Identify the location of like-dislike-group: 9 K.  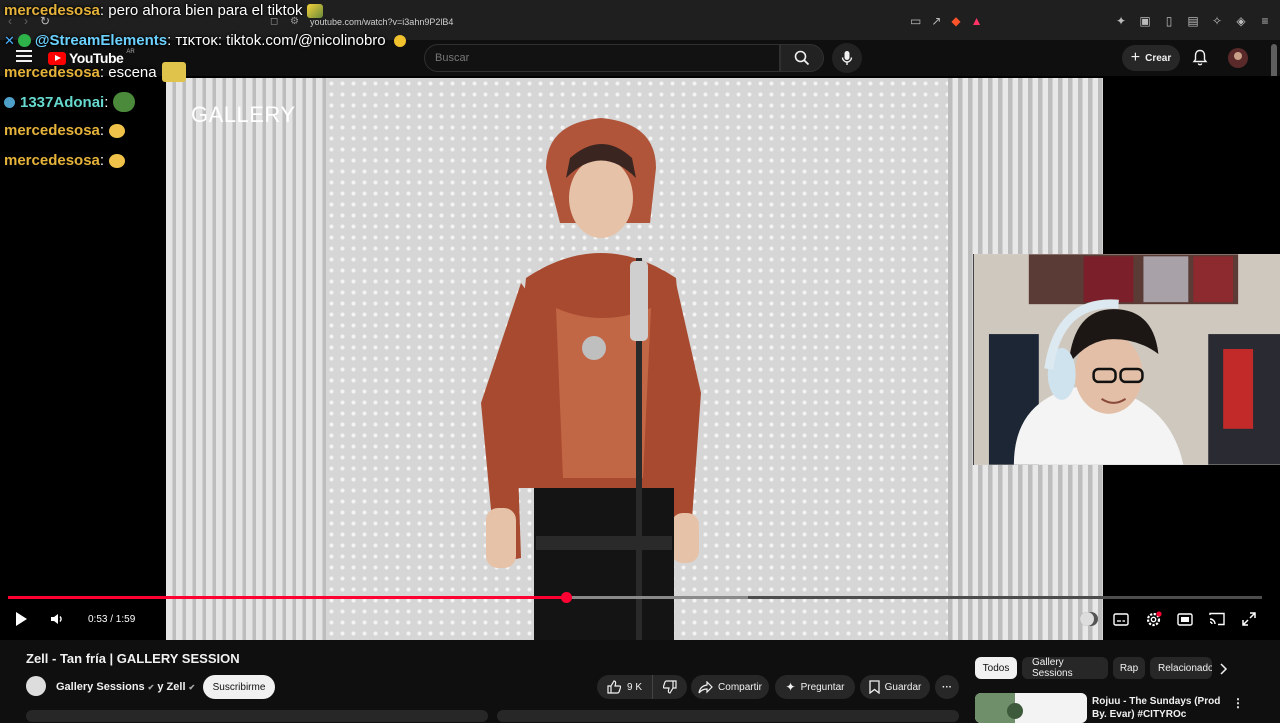
(642, 687).